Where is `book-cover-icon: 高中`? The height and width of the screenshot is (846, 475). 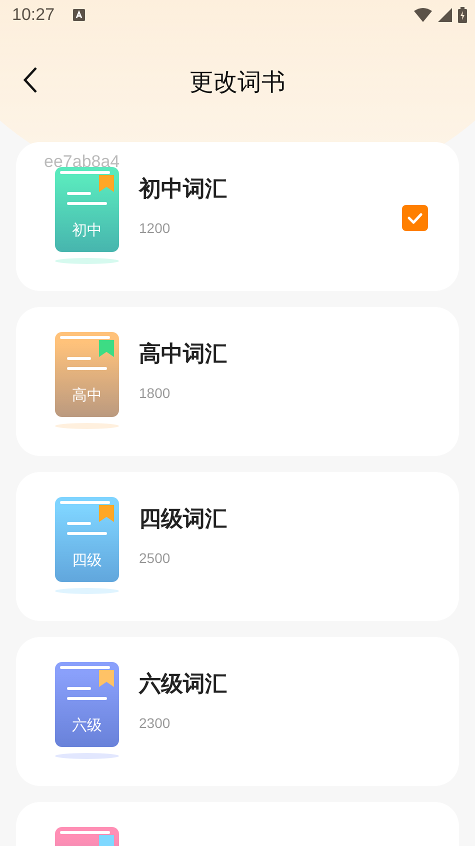
book-cover-icon: 高中 is located at coordinates (87, 374).